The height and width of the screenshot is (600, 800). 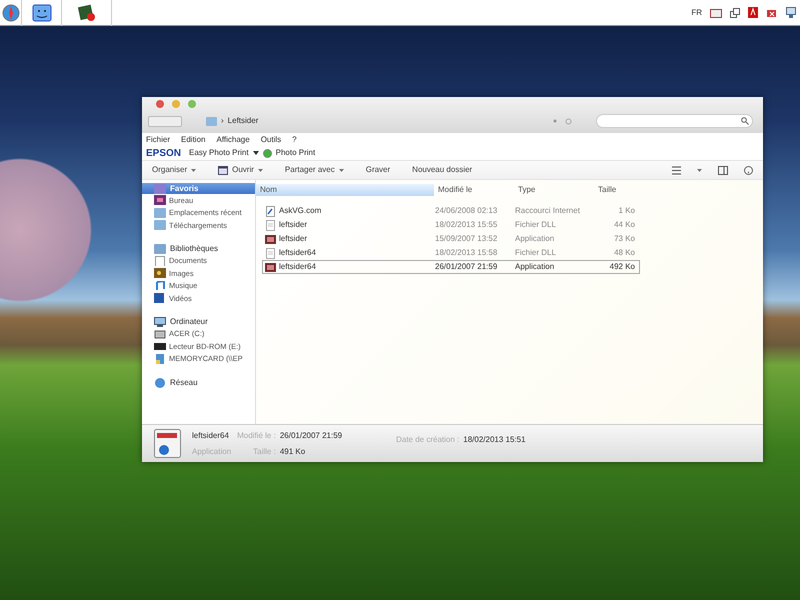 What do you see at coordinates (223, 170) in the screenshot?
I see `window-icon` at bounding box center [223, 170].